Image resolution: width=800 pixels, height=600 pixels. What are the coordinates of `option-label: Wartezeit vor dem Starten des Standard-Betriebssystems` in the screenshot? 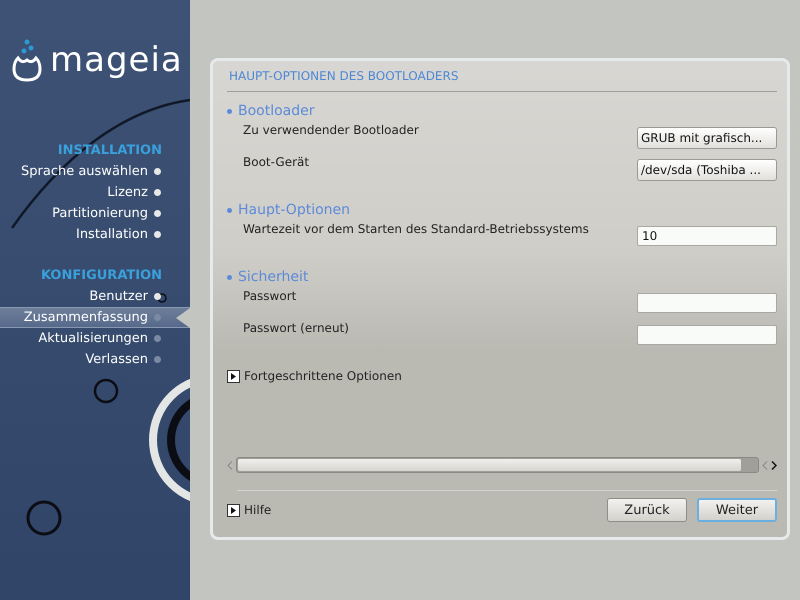 It's located at (415, 228).